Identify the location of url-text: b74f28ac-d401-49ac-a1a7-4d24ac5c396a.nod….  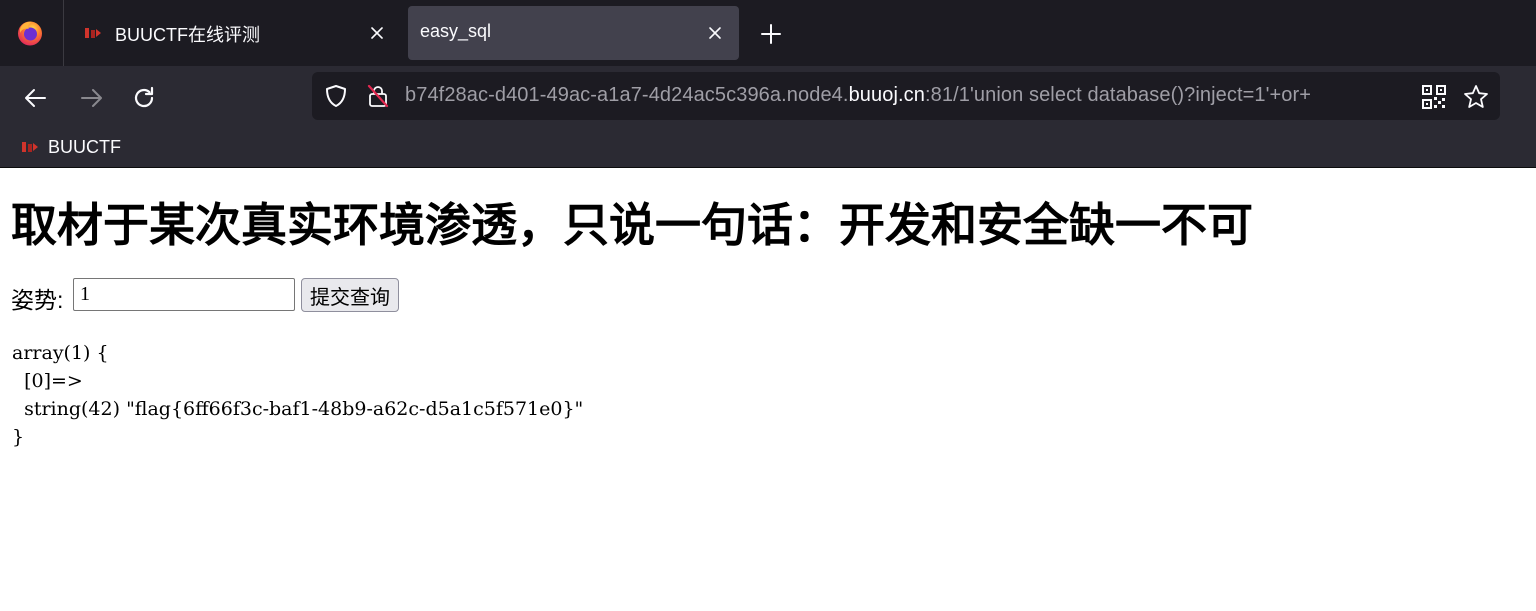
(905, 95).